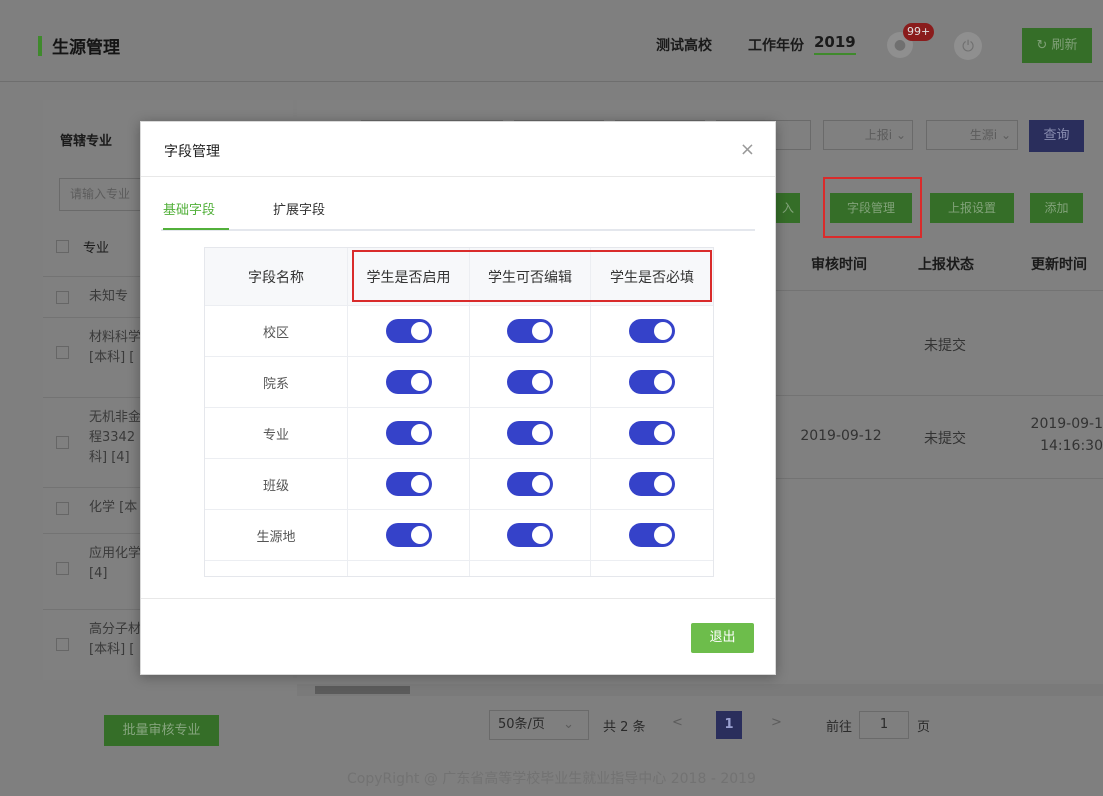 The height and width of the screenshot is (796, 1103). Describe the element at coordinates (115, 639) in the screenshot. I see `major-name: 高分子材 [本科] [` at that location.